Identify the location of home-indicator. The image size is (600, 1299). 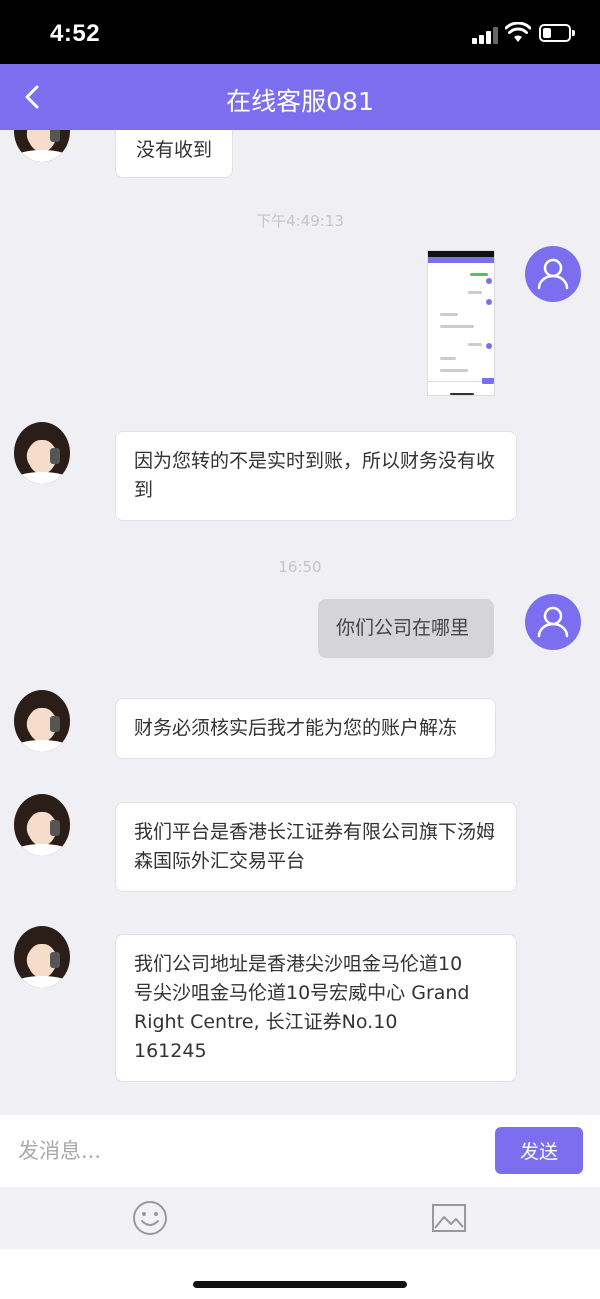
(300, 1284).